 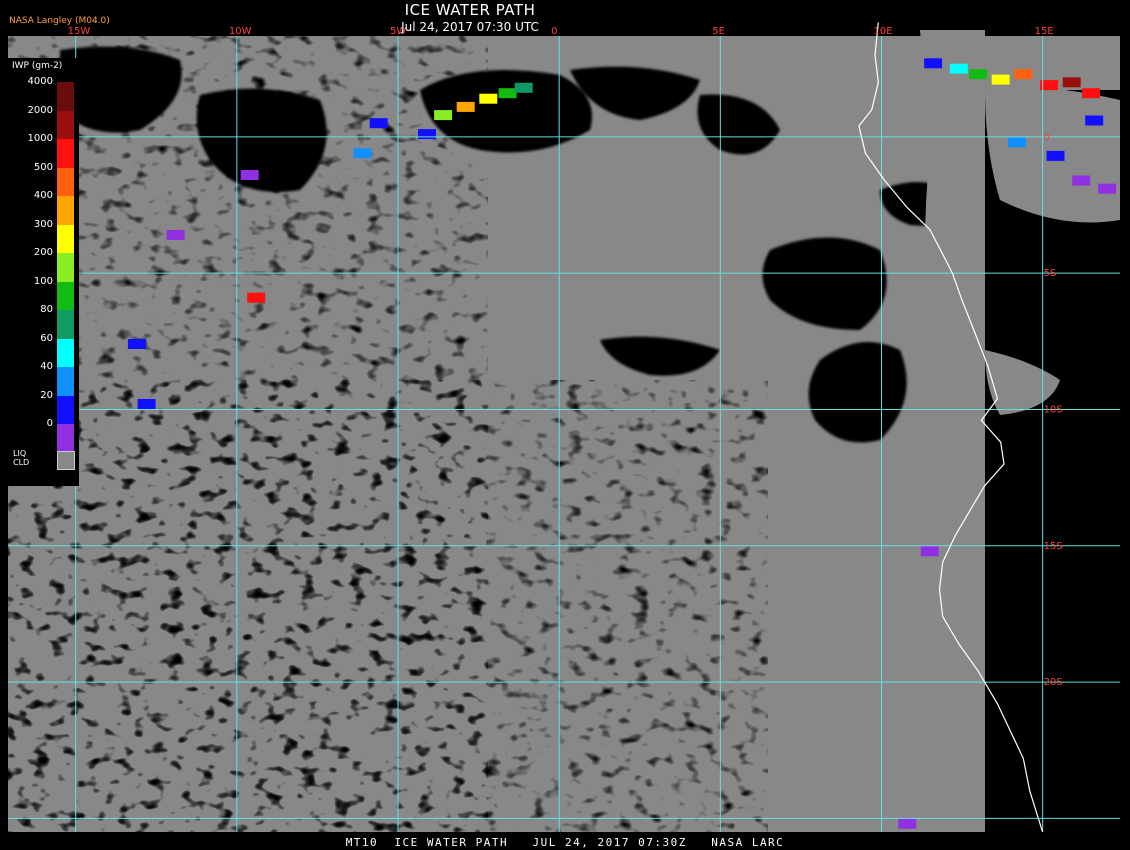 I want to click on coastal-cloud-strip, so click(x=952, y=295).